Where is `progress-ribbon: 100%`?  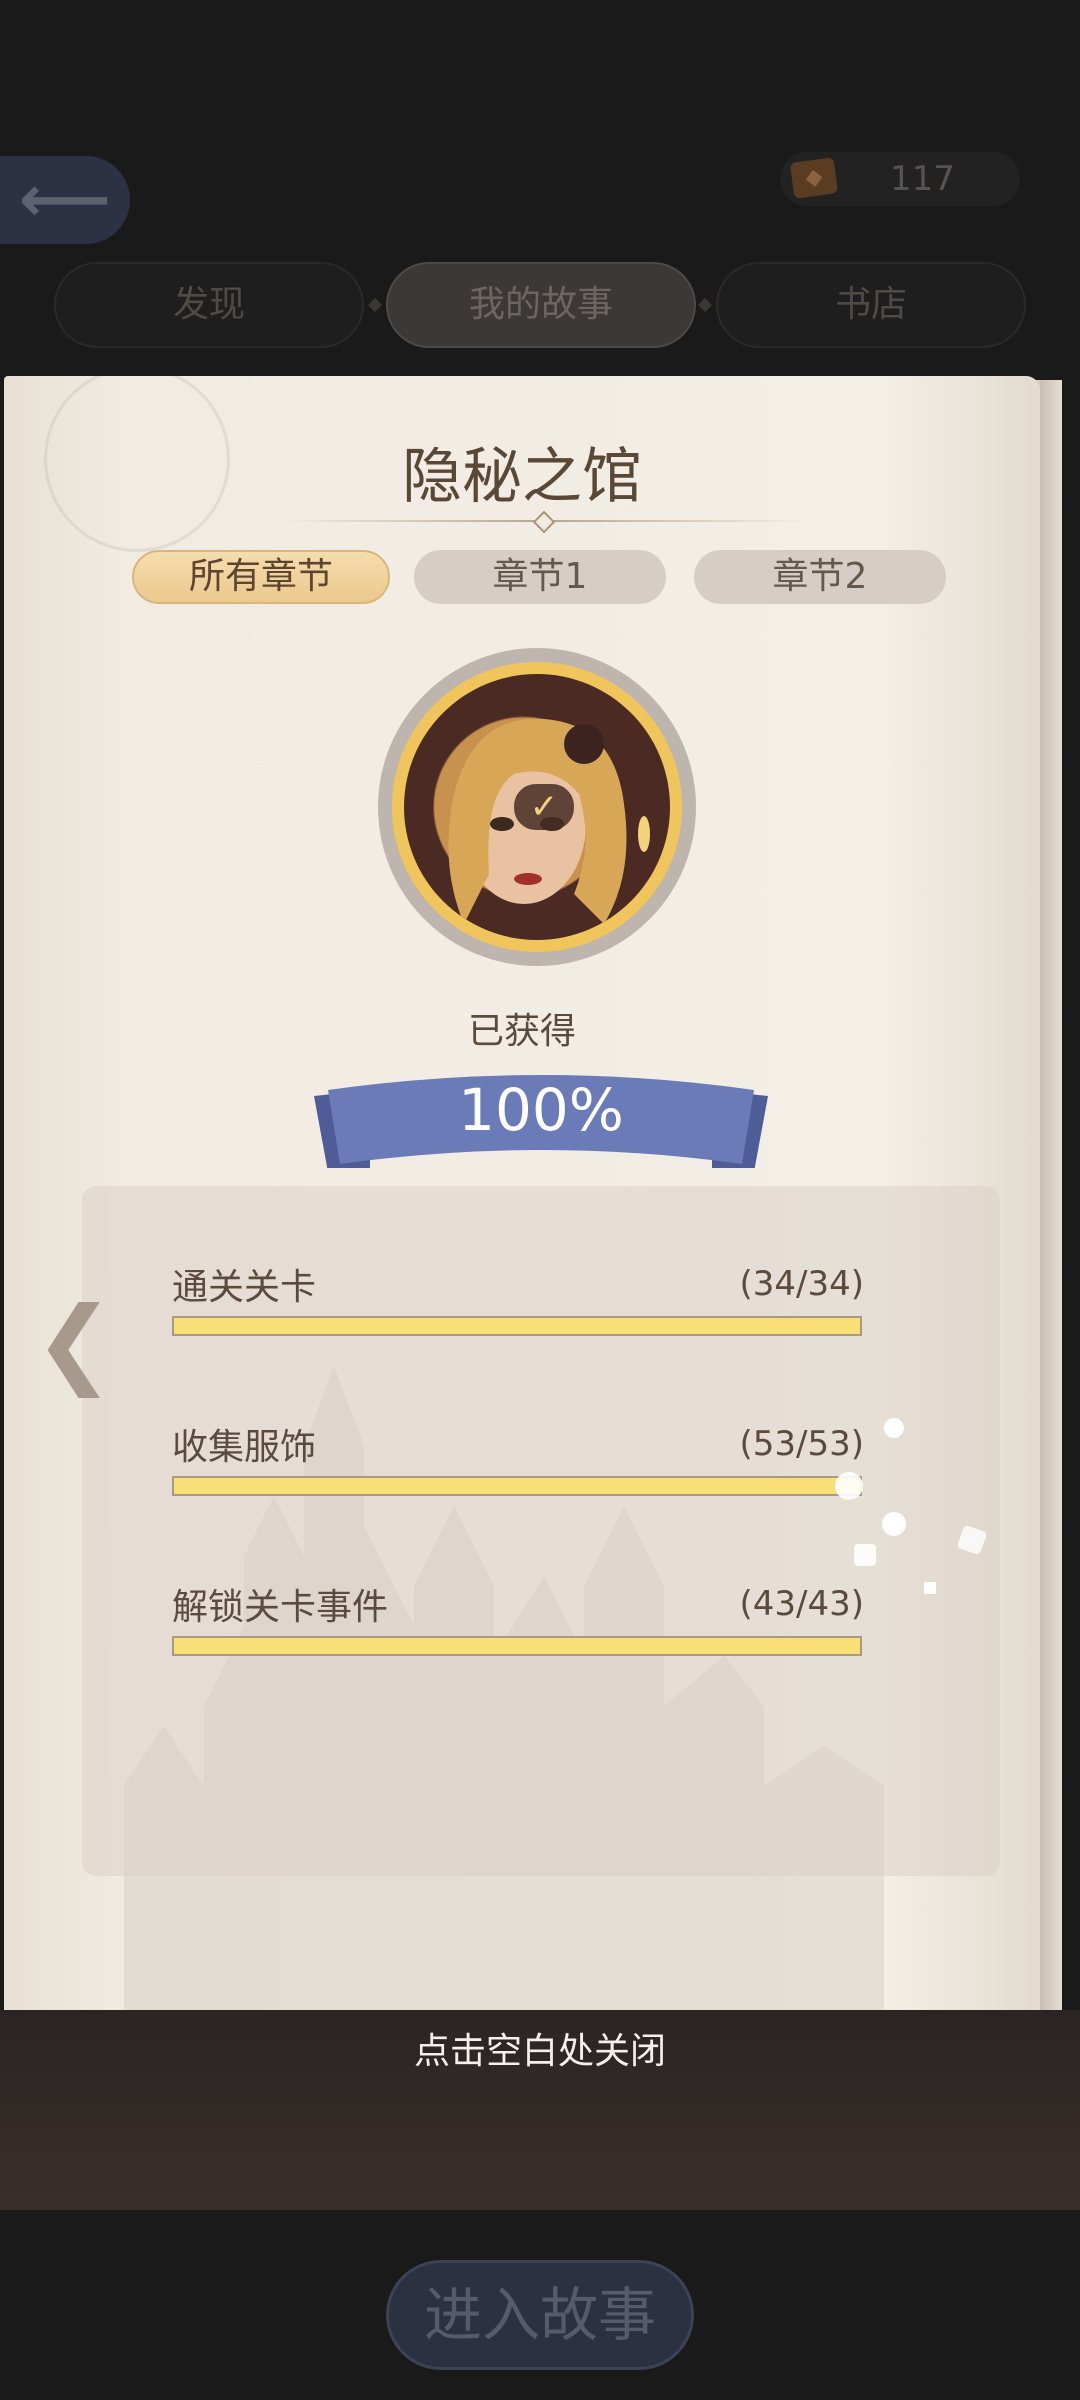 progress-ribbon: 100% is located at coordinates (541, 1114).